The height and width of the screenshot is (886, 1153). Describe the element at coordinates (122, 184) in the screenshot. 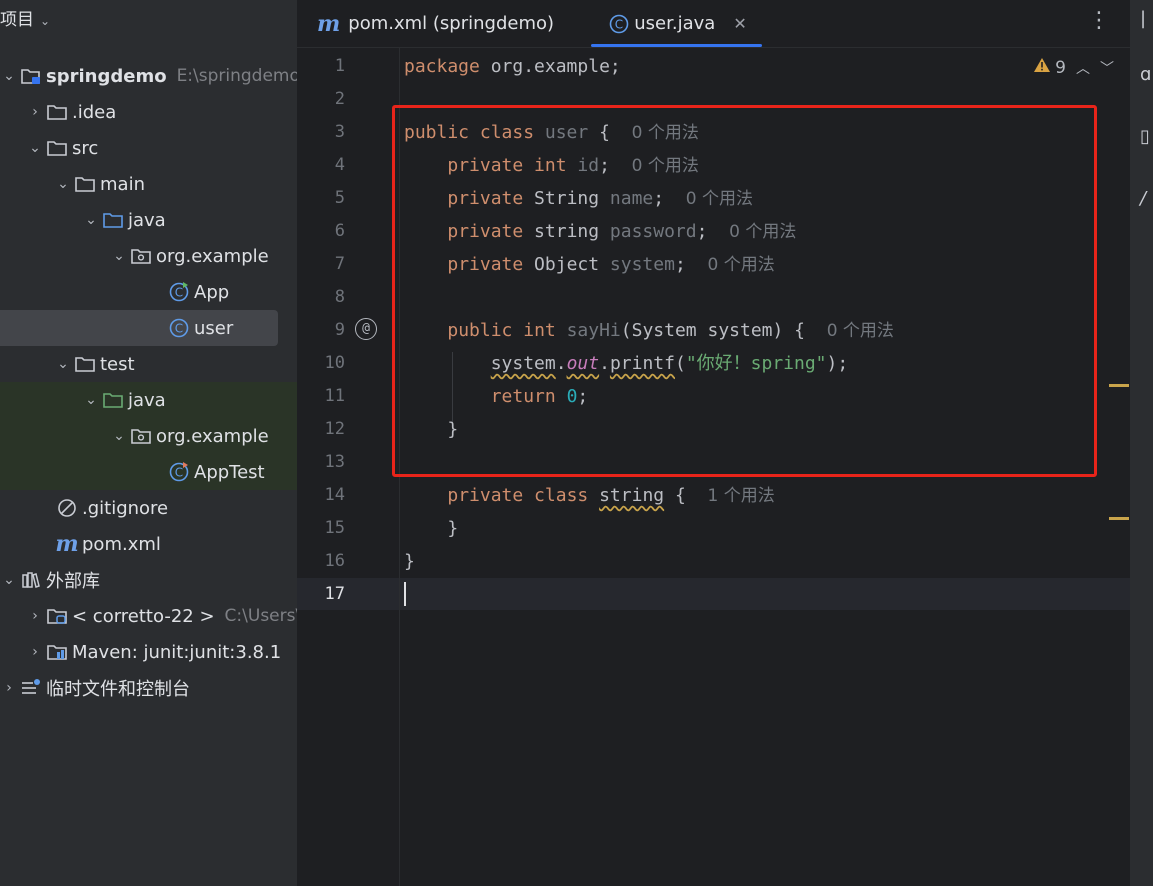

I see `tree-item-label: main` at that location.